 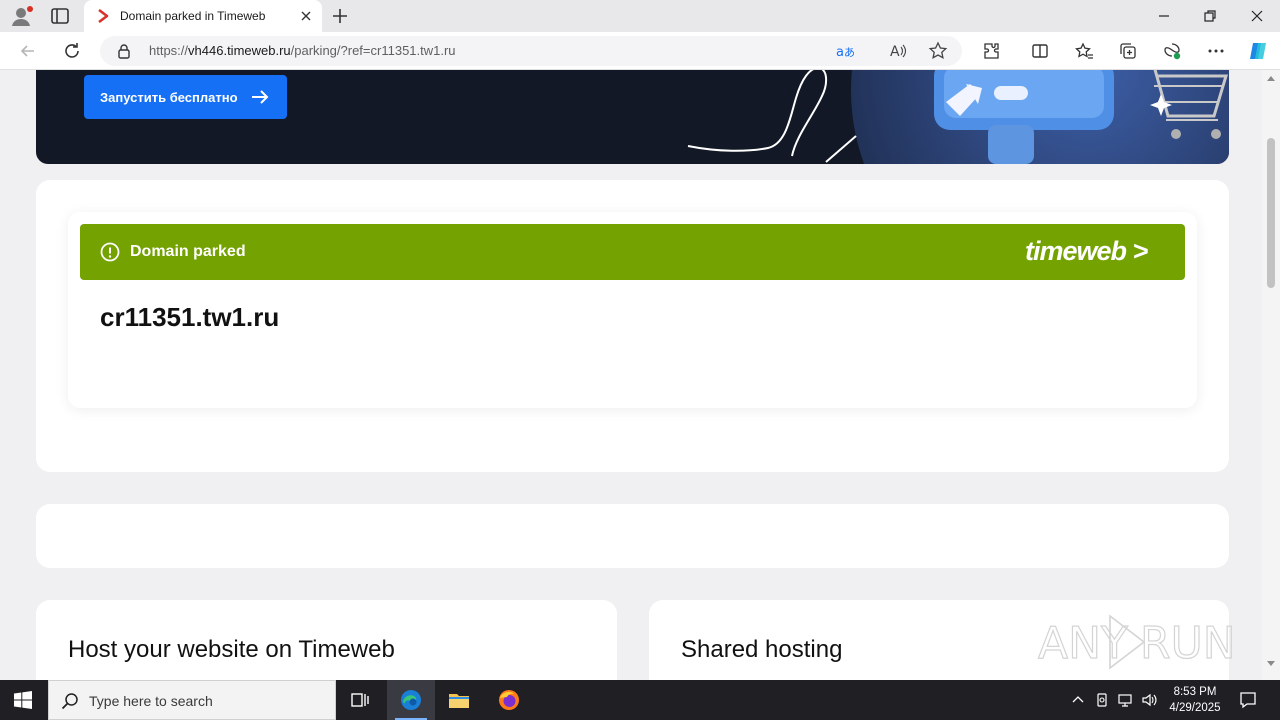 I want to click on taskbar-search-box: Type here to search, so click(x=192, y=700).